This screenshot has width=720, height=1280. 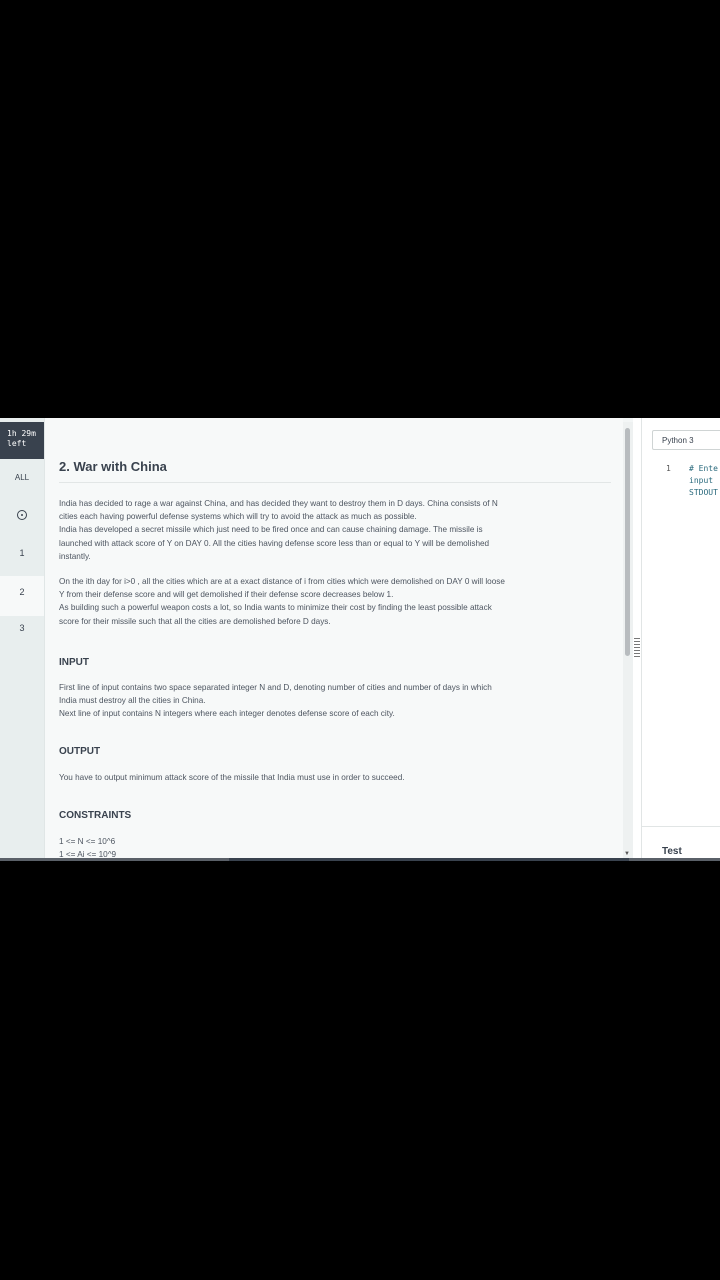 What do you see at coordinates (686, 440) in the screenshot?
I see `language-select: Python 3` at bounding box center [686, 440].